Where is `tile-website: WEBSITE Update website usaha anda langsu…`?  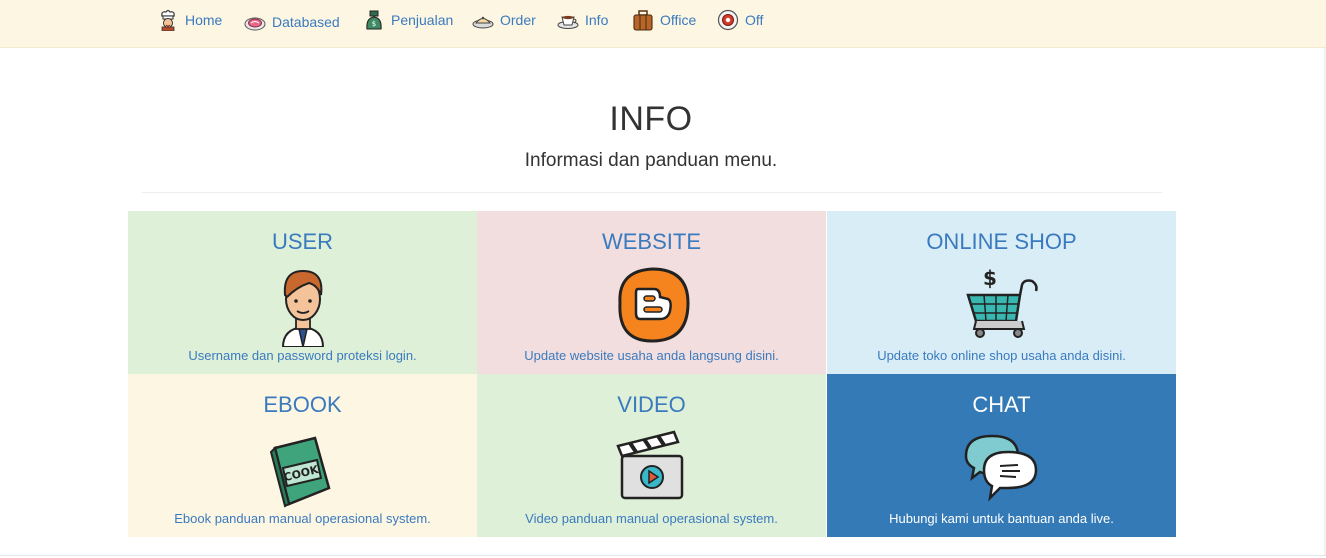 tile-website: WEBSITE Update website usaha anda langsu… is located at coordinates (651, 292).